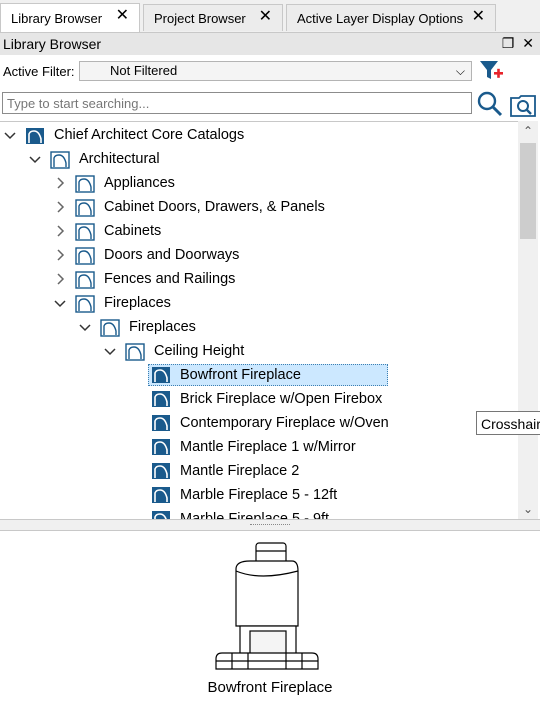  What do you see at coordinates (528, 509) in the screenshot?
I see `scroll-down-icon: ⌄` at bounding box center [528, 509].